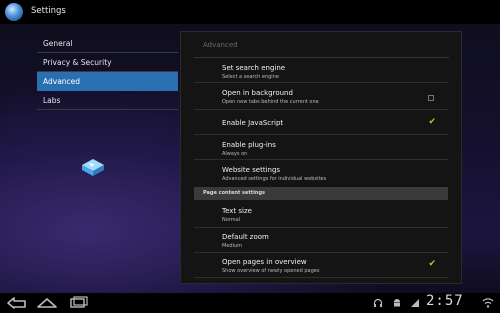 The image size is (500, 313). Describe the element at coordinates (431, 98) in the screenshot. I see `open-background-checkbox` at that location.